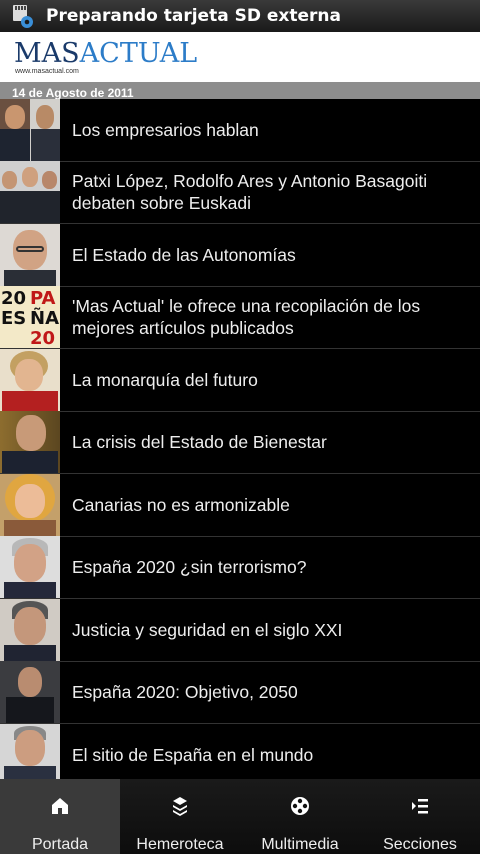 This screenshot has width=480, height=854. Describe the element at coordinates (300, 806) in the screenshot. I see `film-reel-icon` at that location.